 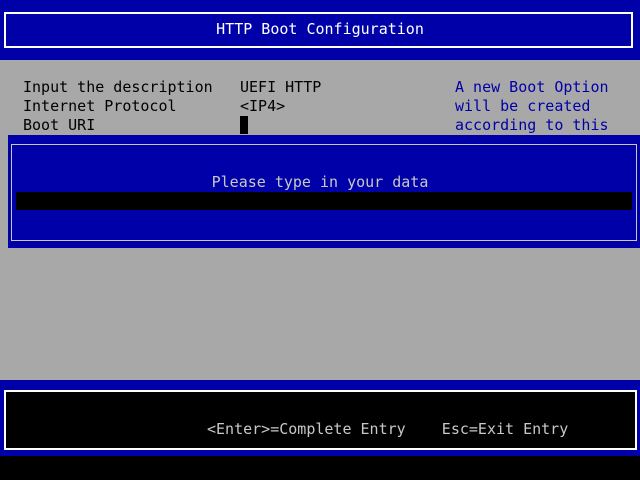 What do you see at coordinates (59, 125) in the screenshot?
I see `label-boot-uri: Boot URI` at bounding box center [59, 125].